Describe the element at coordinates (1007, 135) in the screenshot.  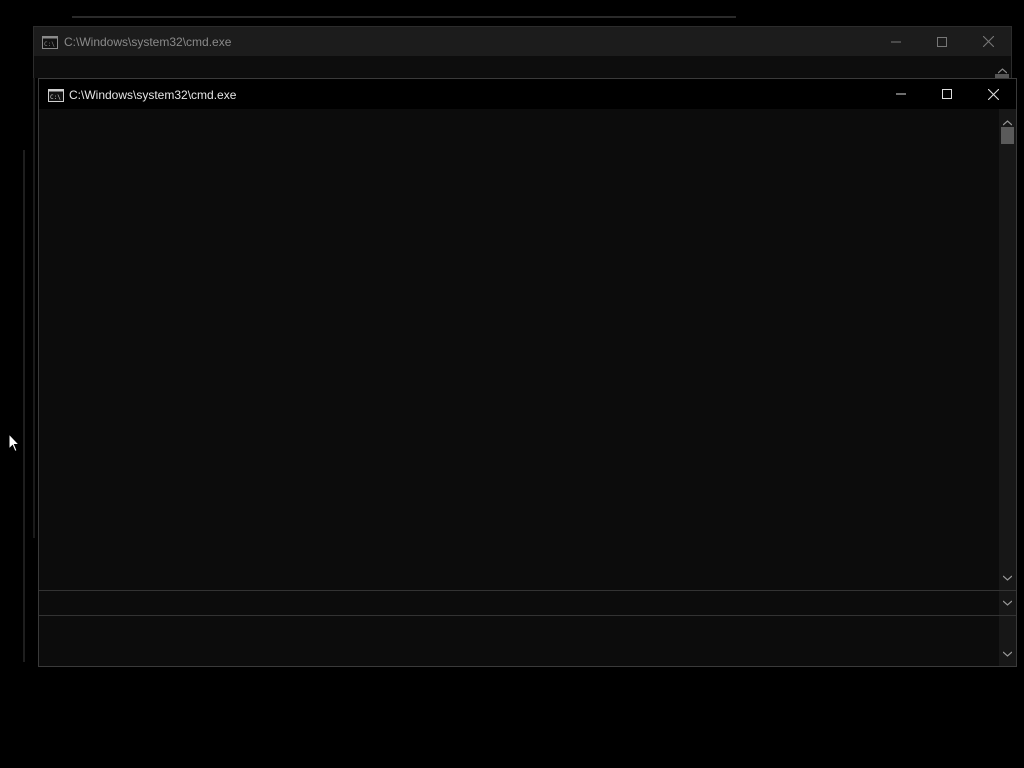
I see `scrollbar-thumb` at that location.